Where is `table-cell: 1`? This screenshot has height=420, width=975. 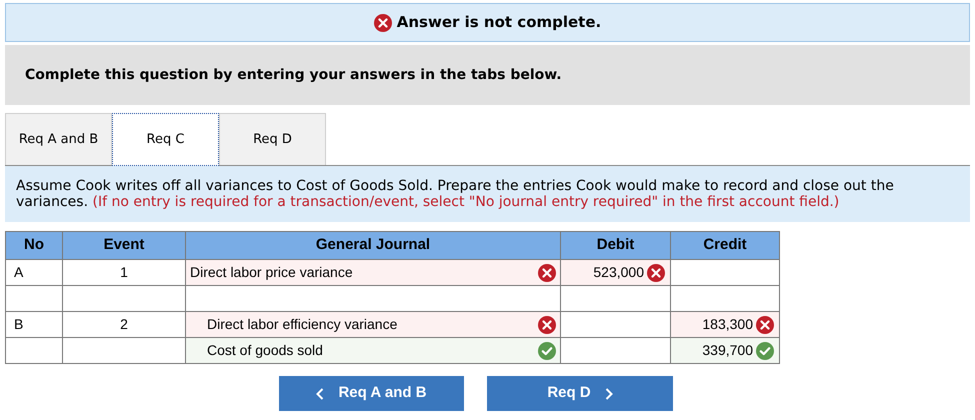 table-cell: 1 is located at coordinates (124, 273).